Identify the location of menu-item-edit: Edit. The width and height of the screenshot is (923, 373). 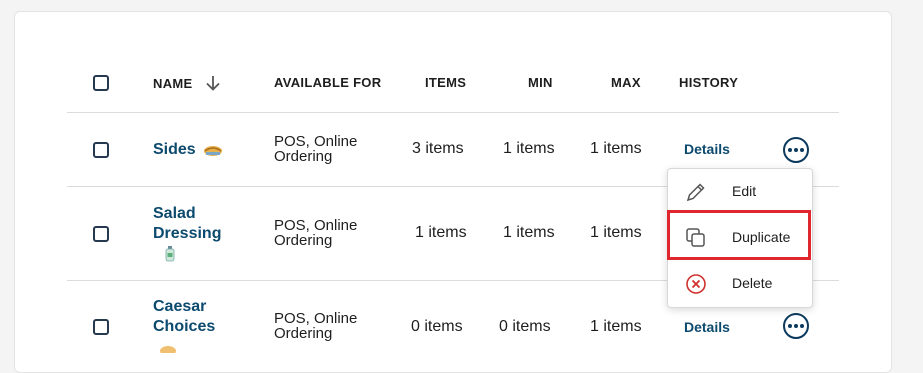
(740, 191).